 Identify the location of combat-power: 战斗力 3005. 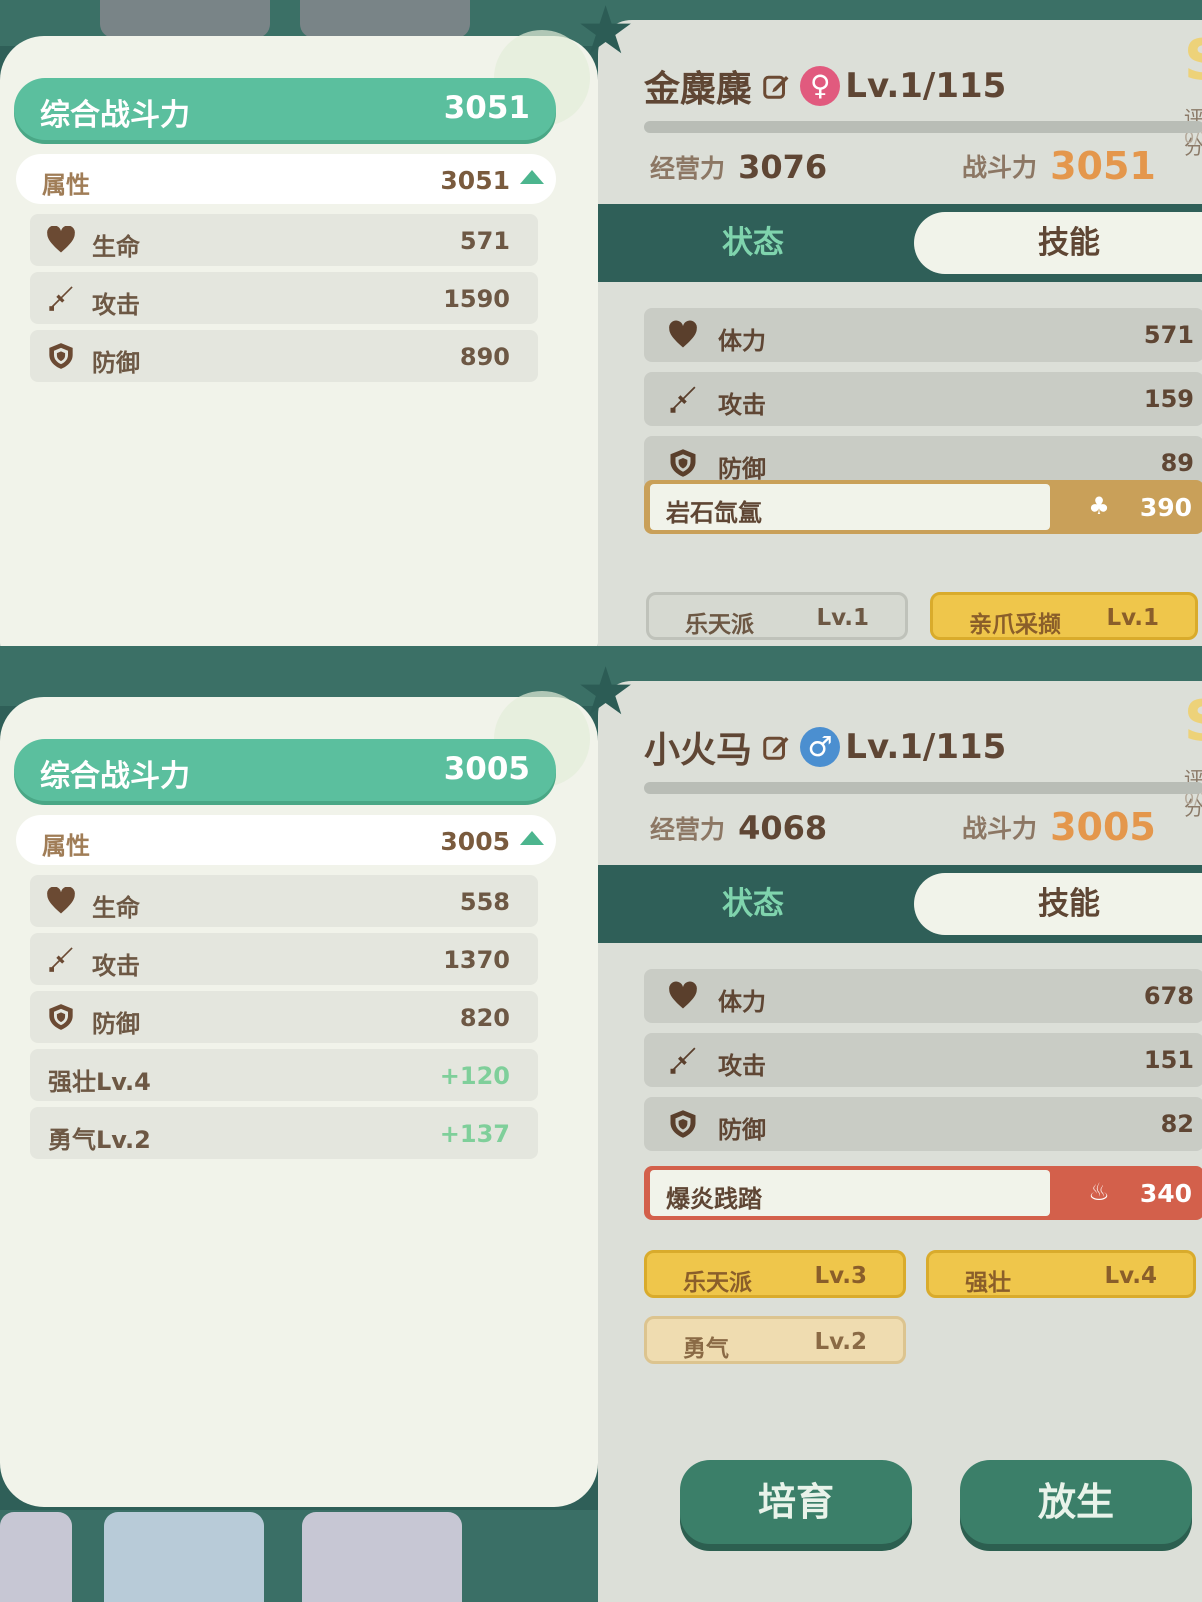
(1059, 827).